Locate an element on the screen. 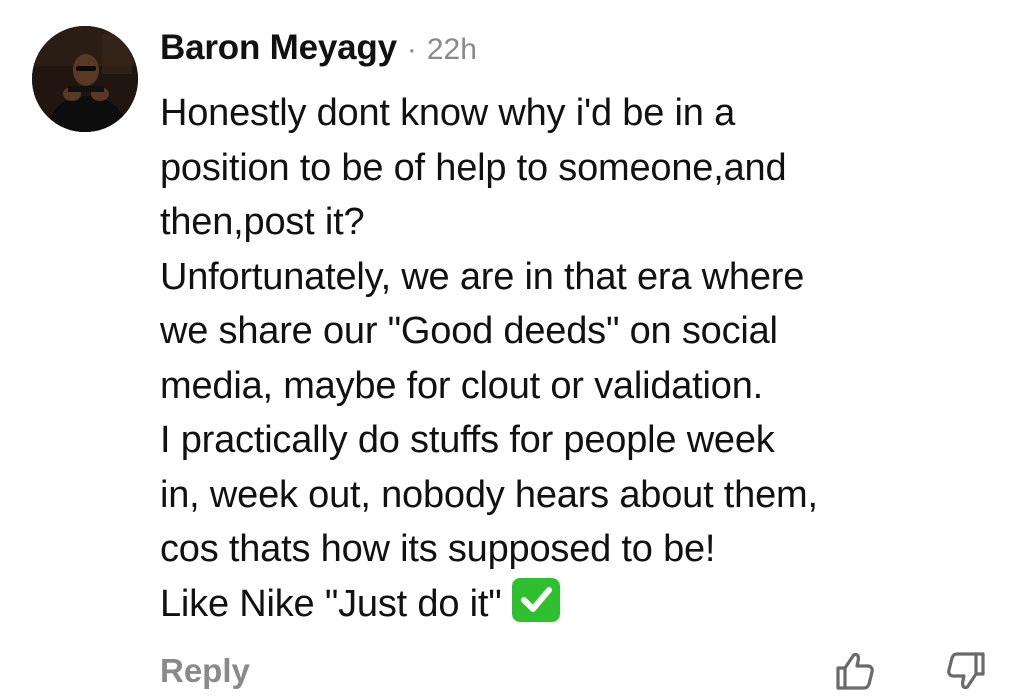 Image resolution: width=1024 pixels, height=697 pixels. avatar-photo is located at coordinates (85, 79).